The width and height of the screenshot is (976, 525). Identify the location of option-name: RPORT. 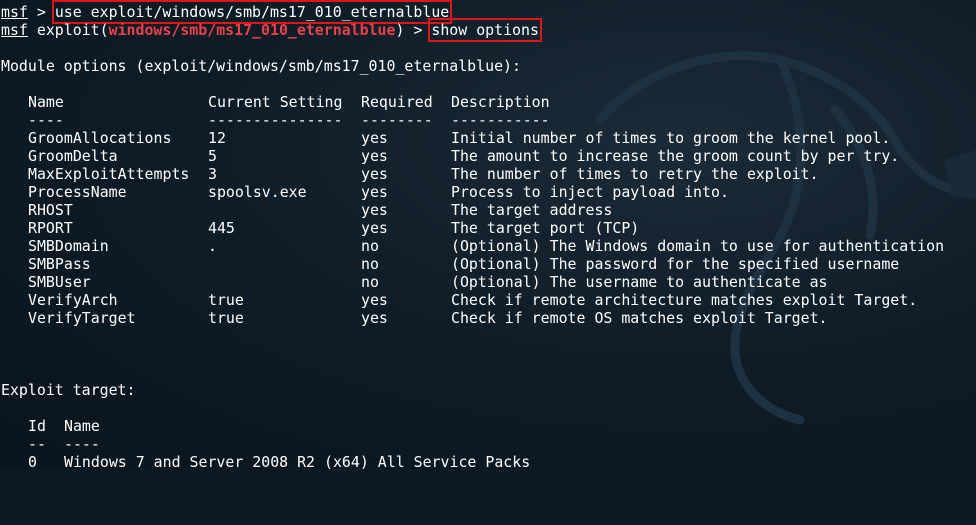
(50, 228).